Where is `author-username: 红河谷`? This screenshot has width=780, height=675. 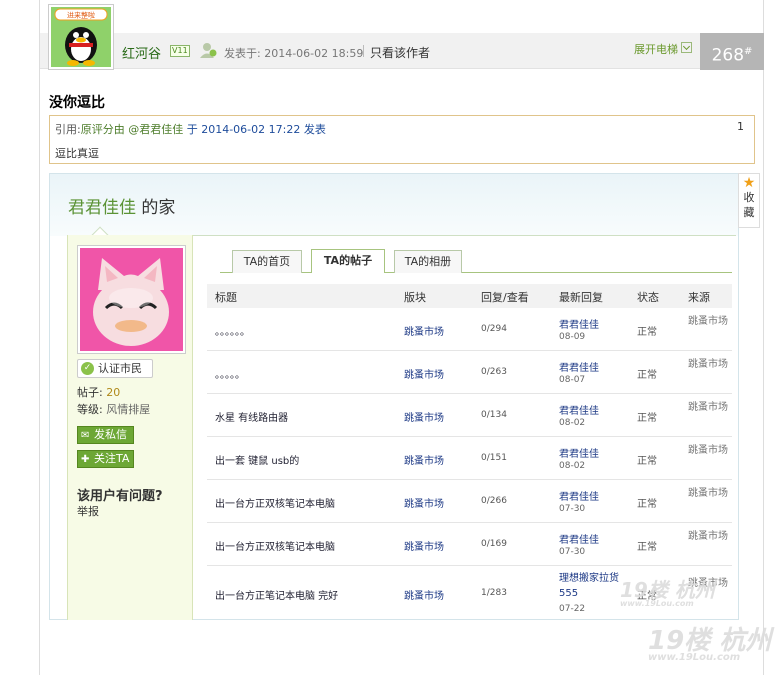
author-username: 红河谷 is located at coordinates (141, 52).